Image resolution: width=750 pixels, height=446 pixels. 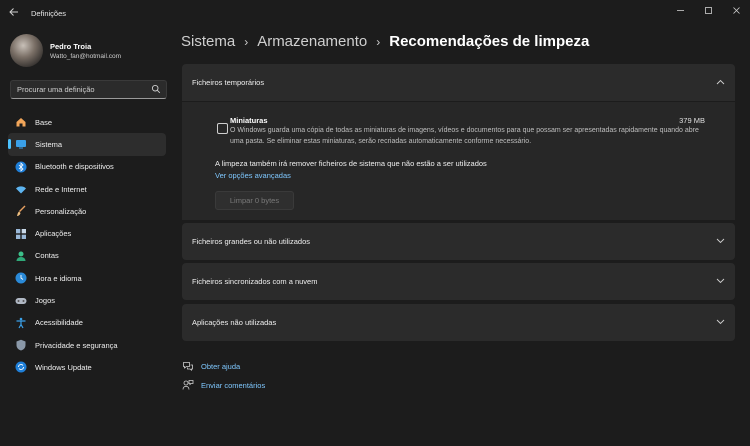 What do you see at coordinates (253, 175) in the screenshot?
I see `advanced-options-link: Ver opções avançadas` at bounding box center [253, 175].